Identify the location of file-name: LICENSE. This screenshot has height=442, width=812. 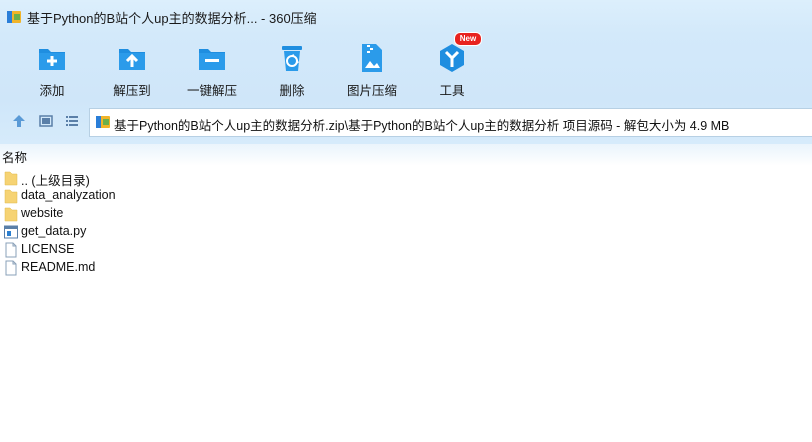
(48, 249).